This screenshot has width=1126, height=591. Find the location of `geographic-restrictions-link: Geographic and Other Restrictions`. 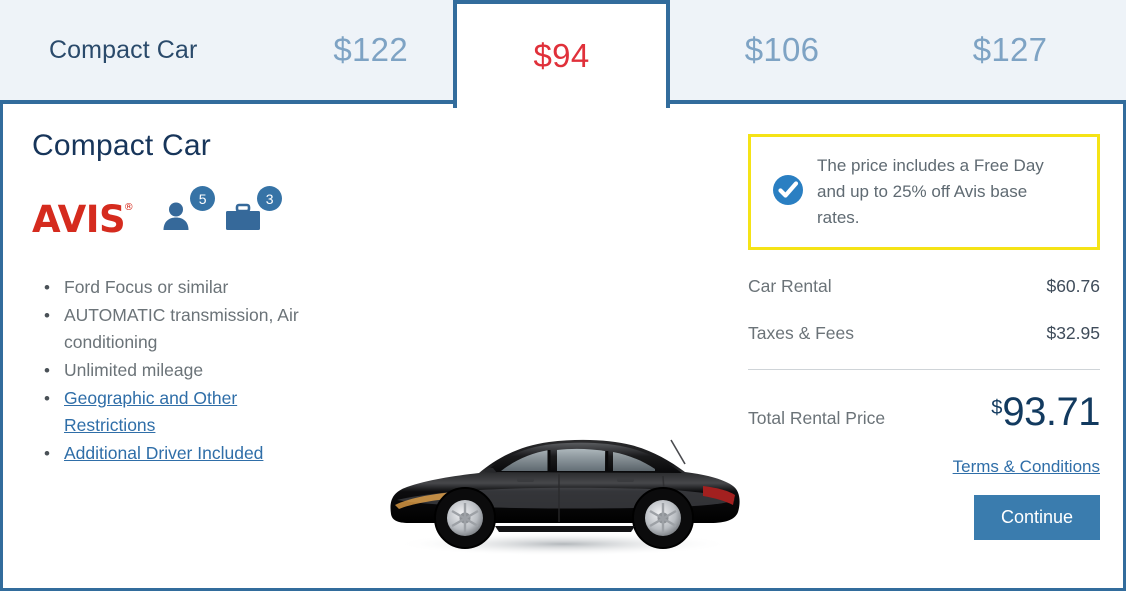

geographic-restrictions-link: Geographic and Other Restrictions is located at coordinates (150, 411).